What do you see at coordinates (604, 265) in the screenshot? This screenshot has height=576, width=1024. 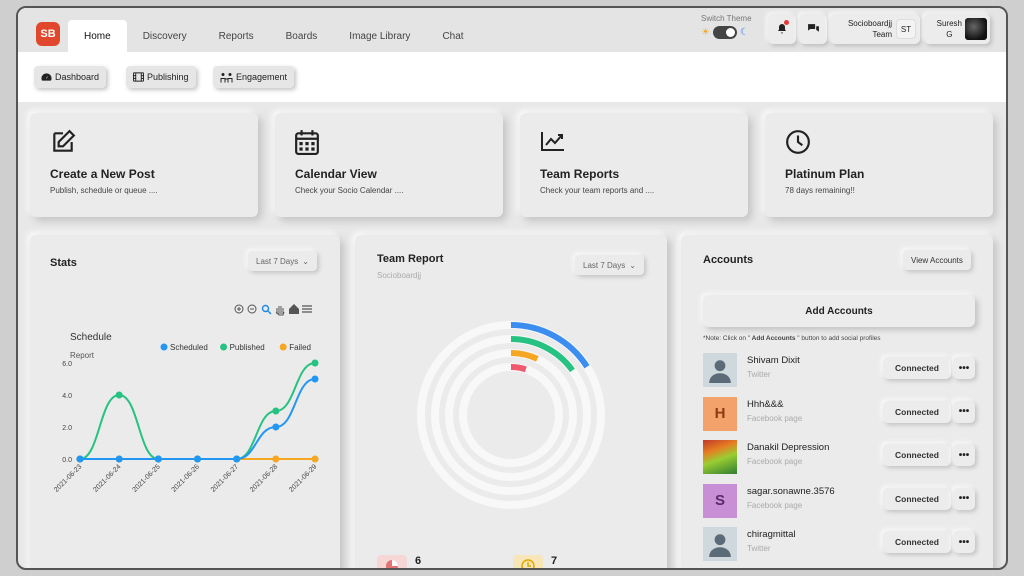 I see `team-report-range-value: Last 7 Days` at bounding box center [604, 265].